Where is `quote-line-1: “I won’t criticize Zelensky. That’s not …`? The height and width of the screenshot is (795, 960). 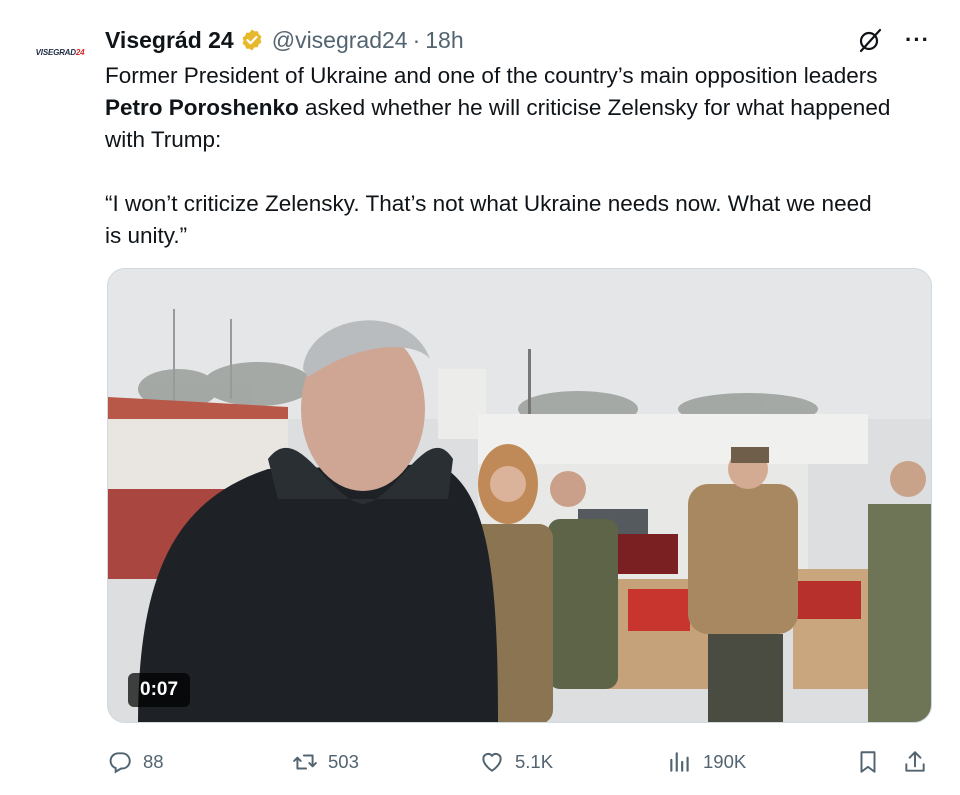
quote-line-1: “I won’t criticize Zelensky. That’s not … is located at coordinates (488, 203).